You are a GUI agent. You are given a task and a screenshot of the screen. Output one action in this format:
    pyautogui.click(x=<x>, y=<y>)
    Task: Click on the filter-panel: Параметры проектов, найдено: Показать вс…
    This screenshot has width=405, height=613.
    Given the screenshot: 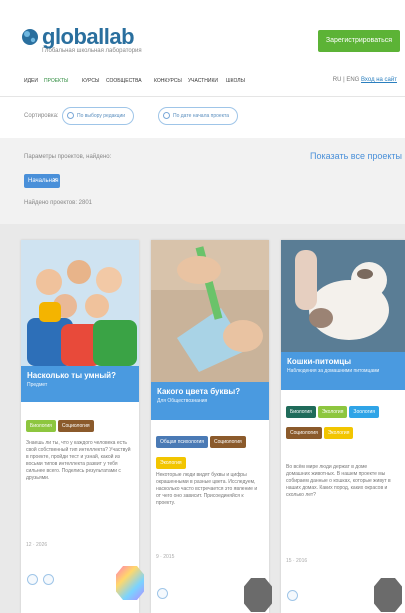 What is the action you would take?
    pyautogui.click(x=202, y=181)
    